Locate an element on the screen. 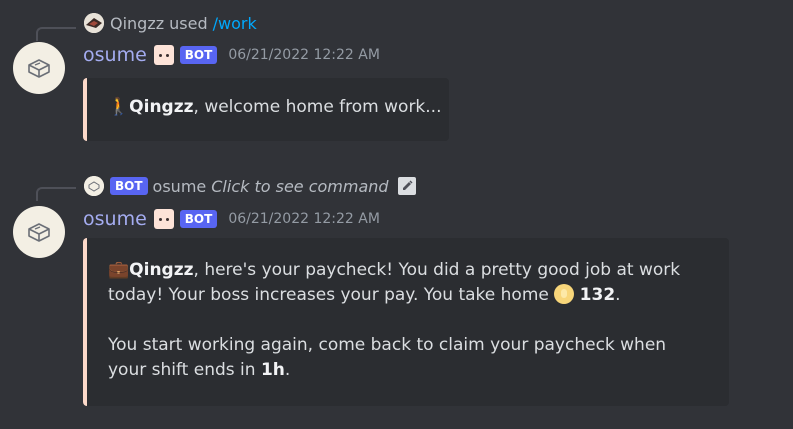 The image size is (793, 429). reply-used-label: used is located at coordinates (188, 23).